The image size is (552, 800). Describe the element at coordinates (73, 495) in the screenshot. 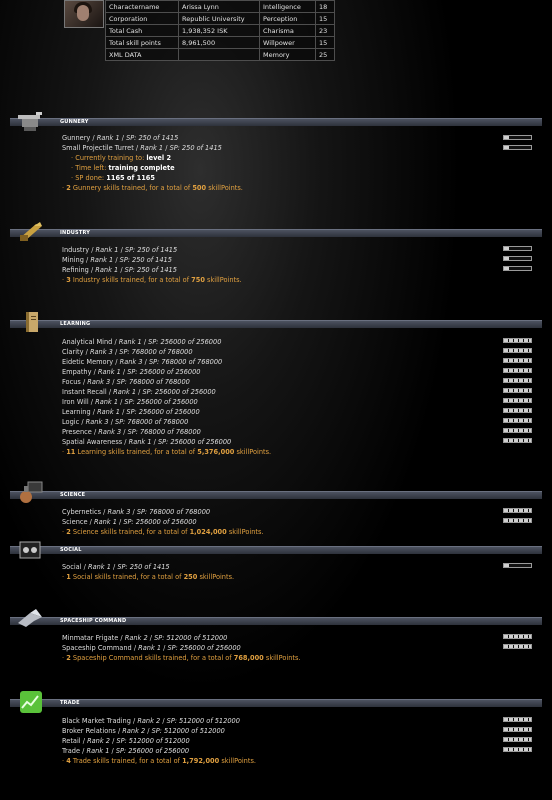

I see `section-title: SCIENCE` at that location.